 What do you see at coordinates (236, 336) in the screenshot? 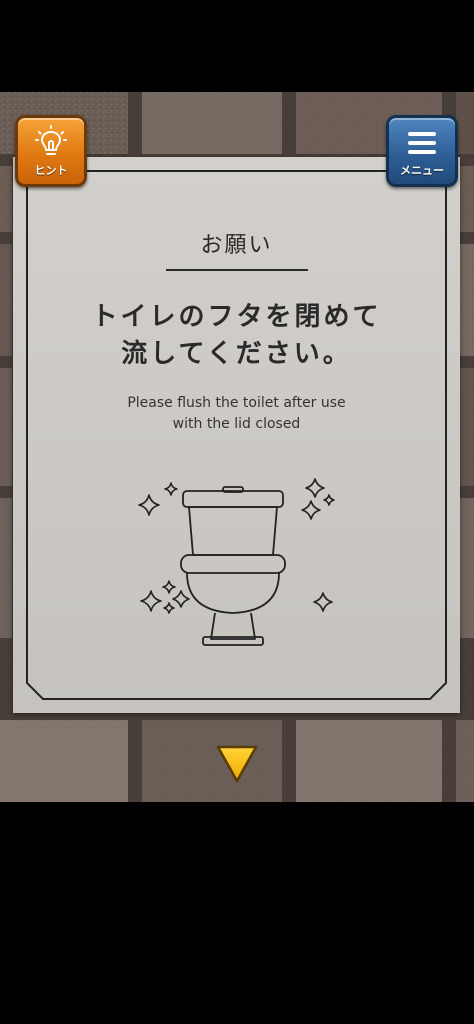
I see `sign-main-message: トイレのフタを閉めて 流してください。` at bounding box center [236, 336].